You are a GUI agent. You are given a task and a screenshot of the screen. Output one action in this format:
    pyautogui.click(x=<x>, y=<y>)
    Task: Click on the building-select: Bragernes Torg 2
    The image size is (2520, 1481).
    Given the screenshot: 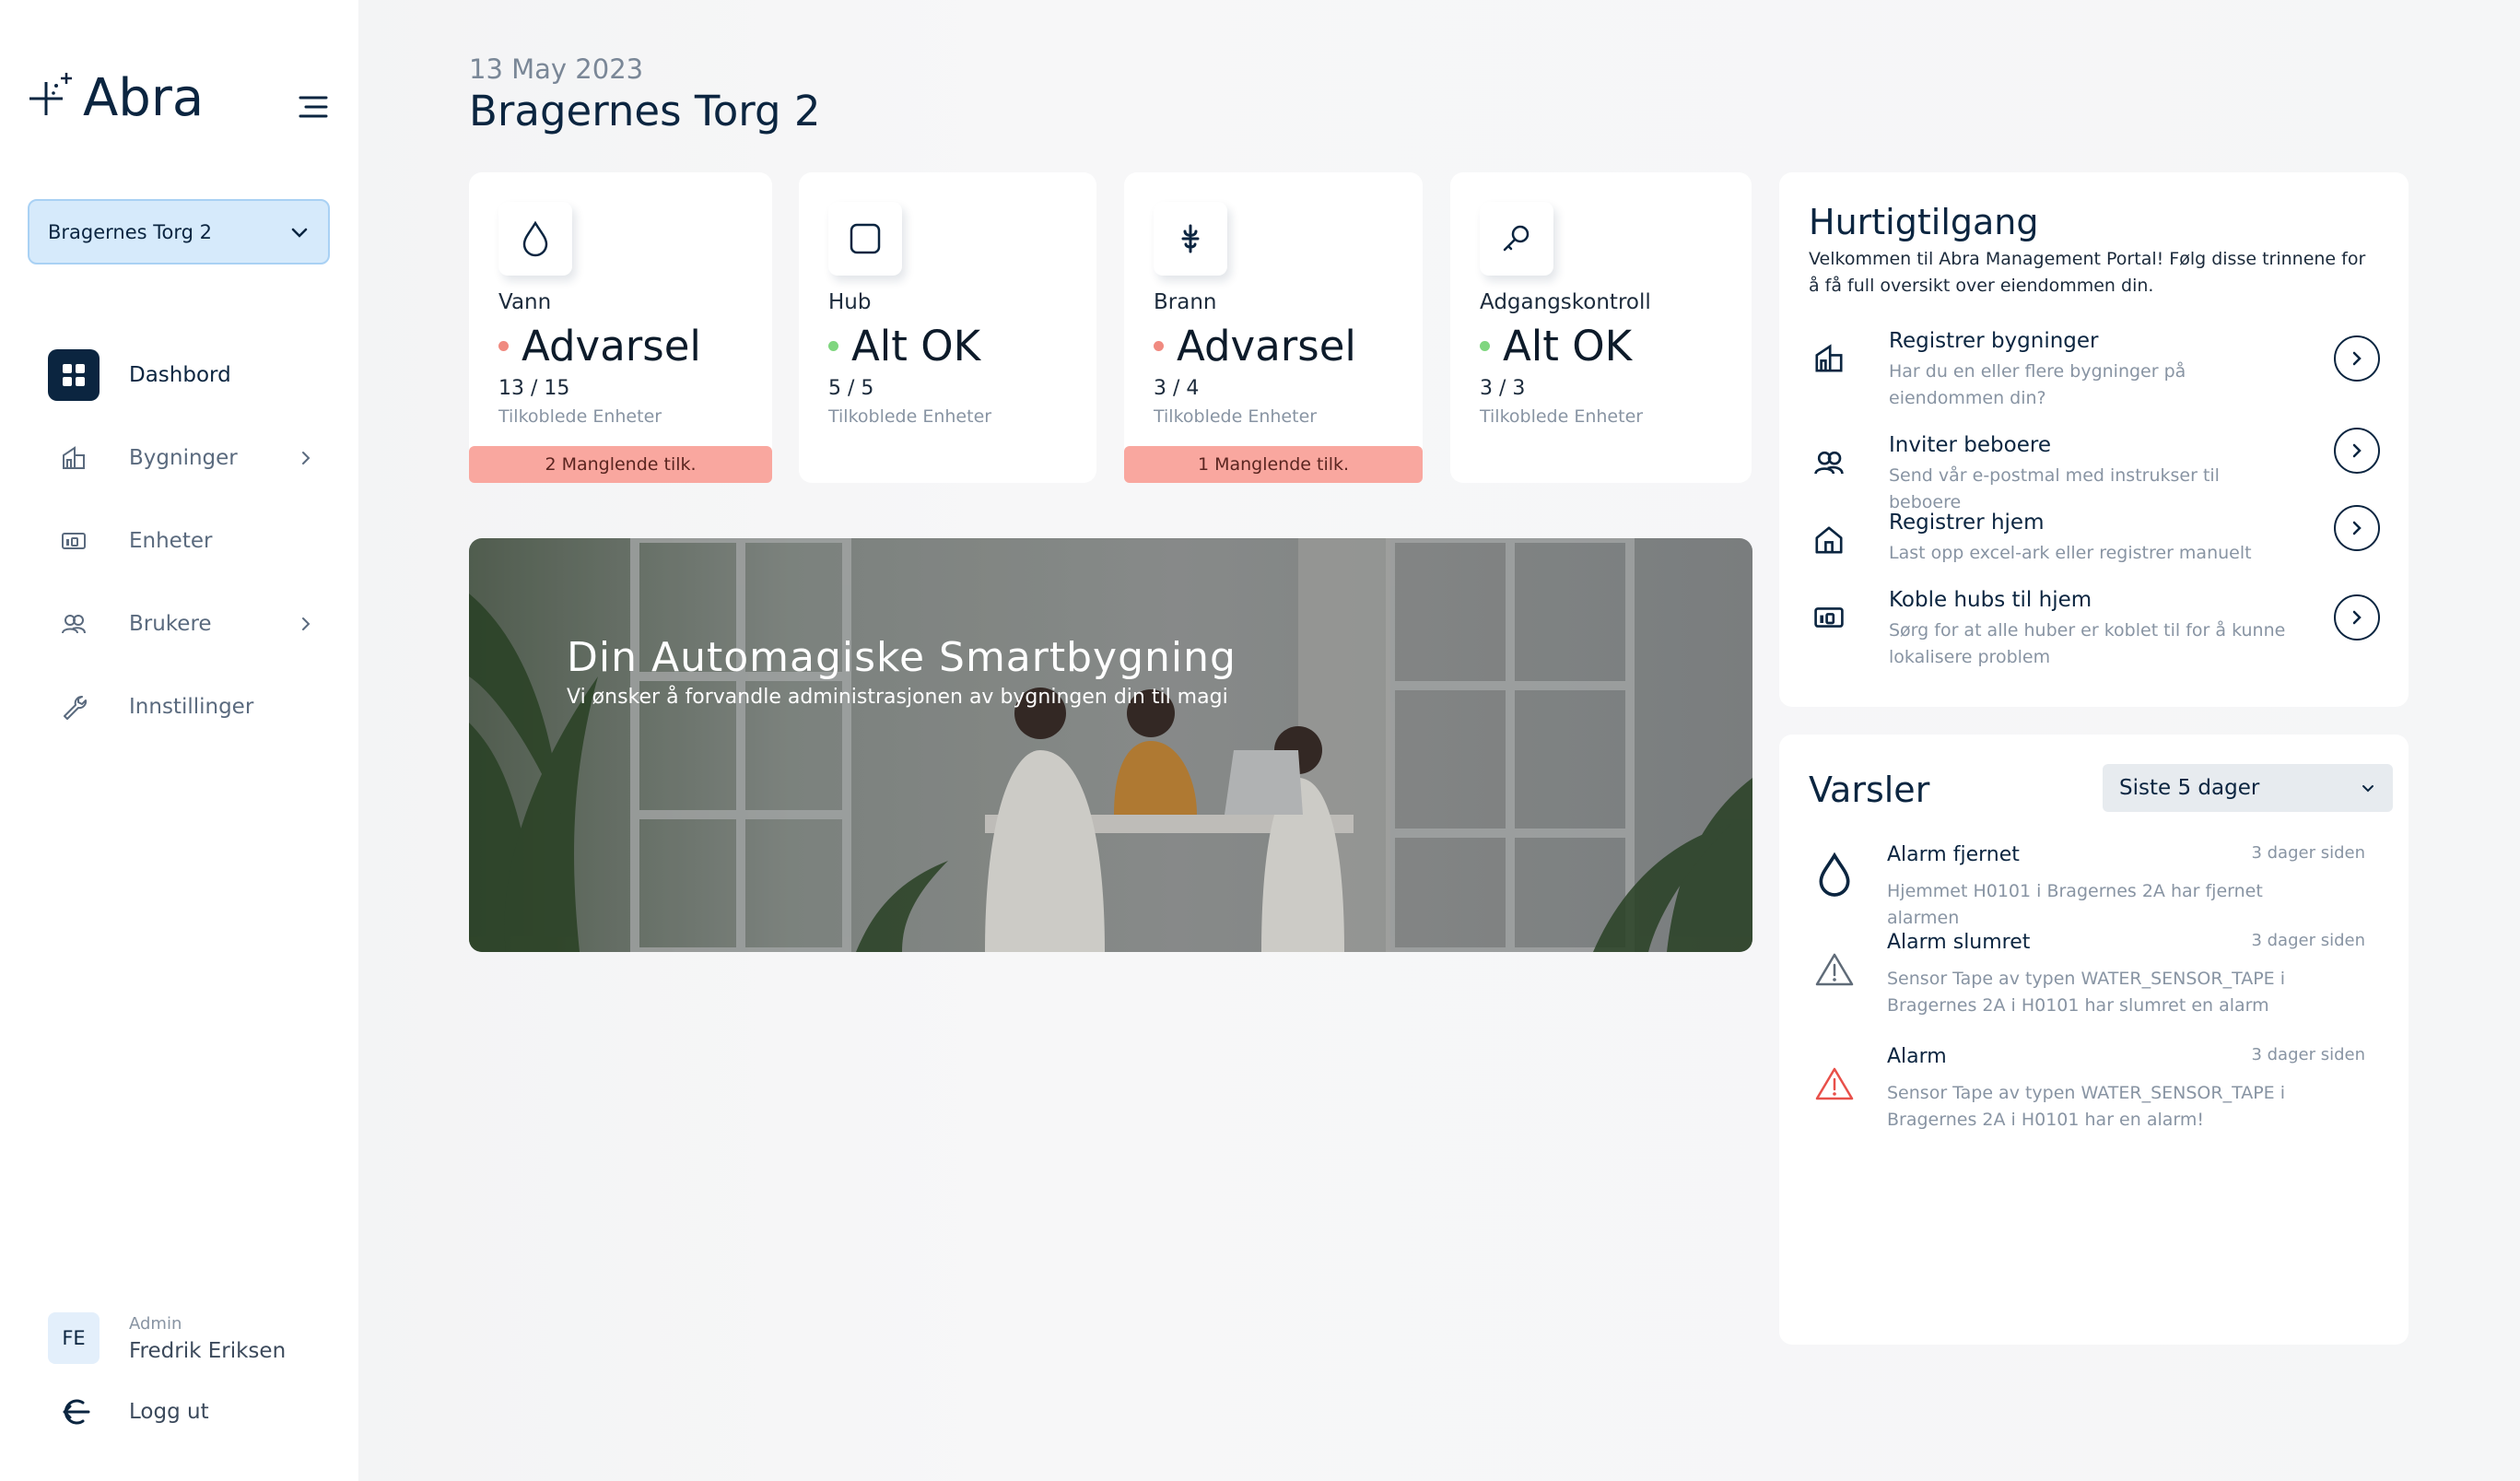 What is the action you would take?
    pyautogui.click(x=179, y=231)
    